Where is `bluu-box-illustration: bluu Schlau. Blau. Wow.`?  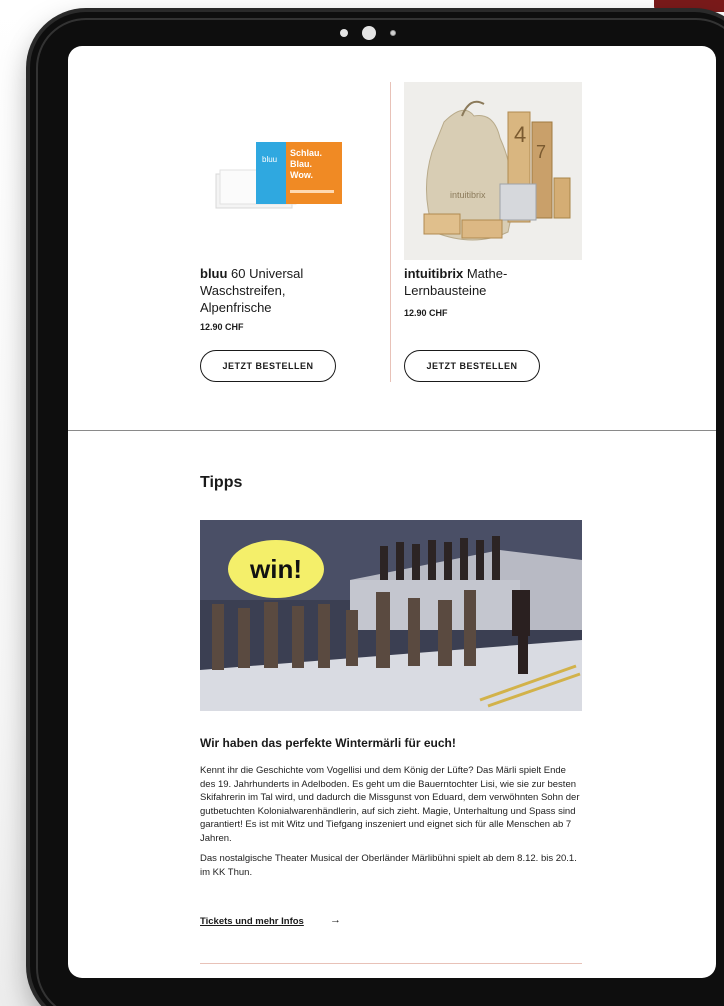
bluu-box-illustration: bluu Schlau. Blau. Wow. is located at coordinates (278, 175).